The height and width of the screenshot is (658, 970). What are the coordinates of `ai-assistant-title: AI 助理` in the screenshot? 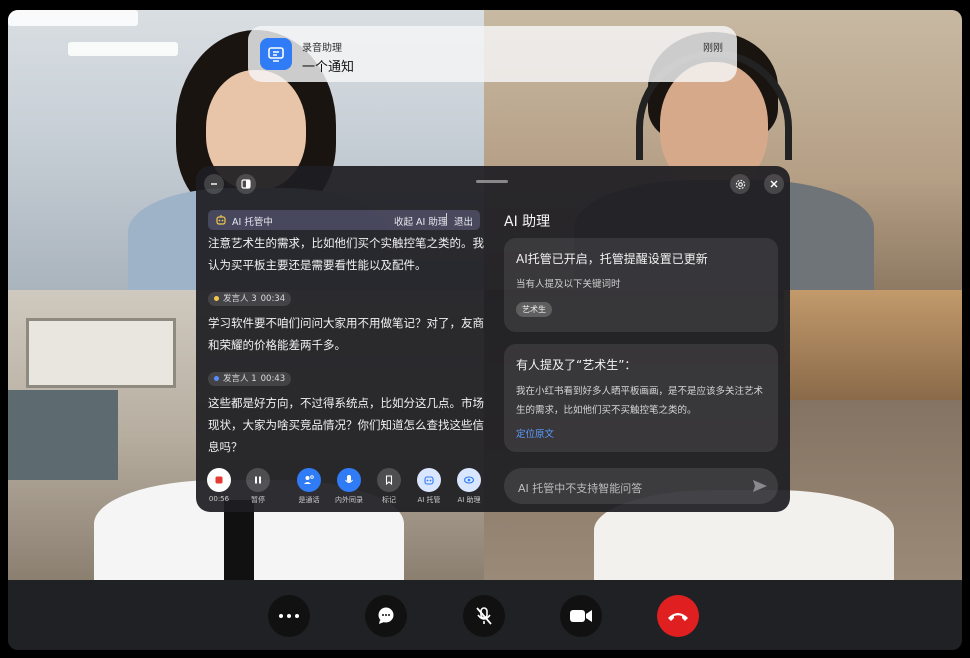 It's located at (527, 222).